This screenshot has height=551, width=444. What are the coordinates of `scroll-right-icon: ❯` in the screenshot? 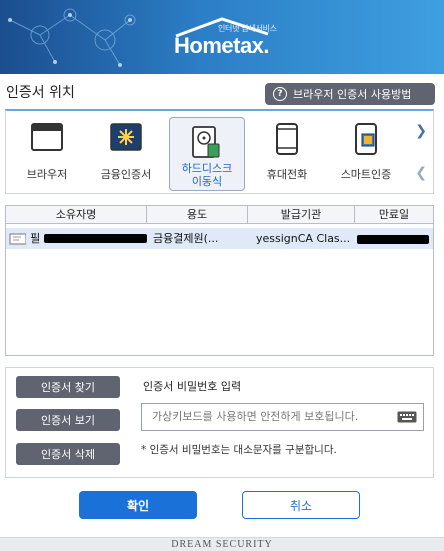 It's located at (421, 131).